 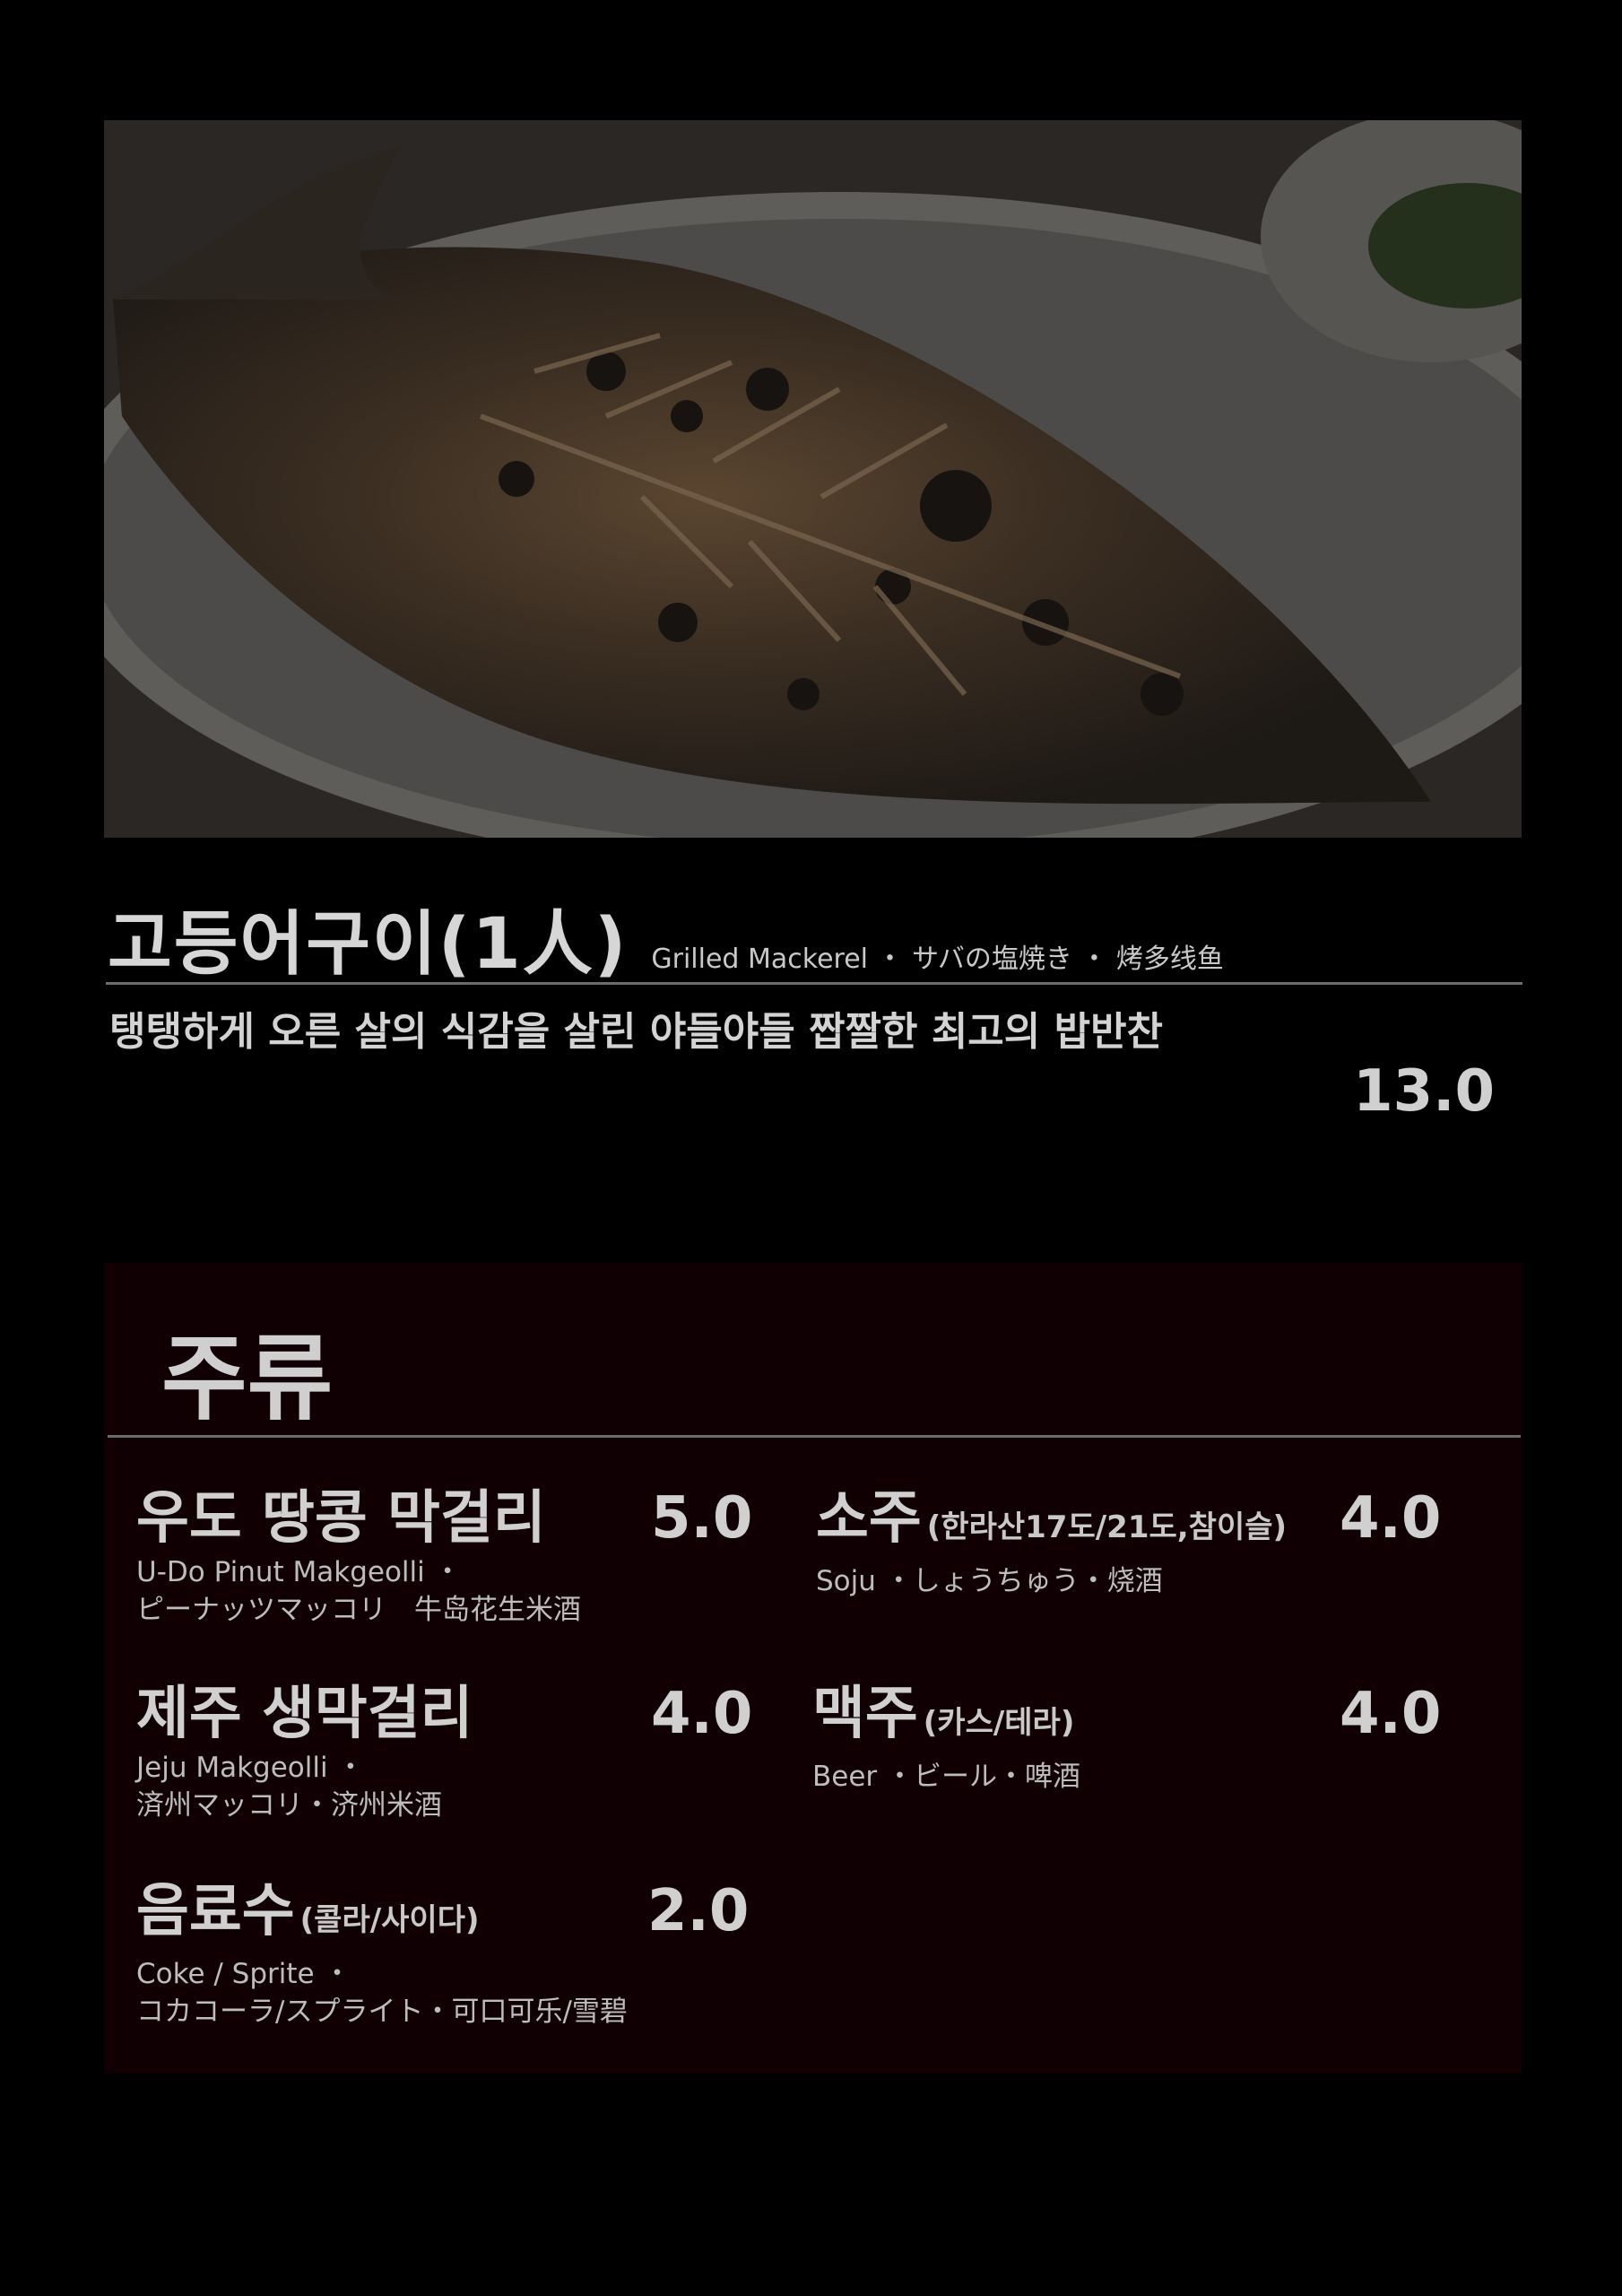 I want to click on menu-item-translations: 済州マッコリ・济州米酒, so click(x=289, y=1805).